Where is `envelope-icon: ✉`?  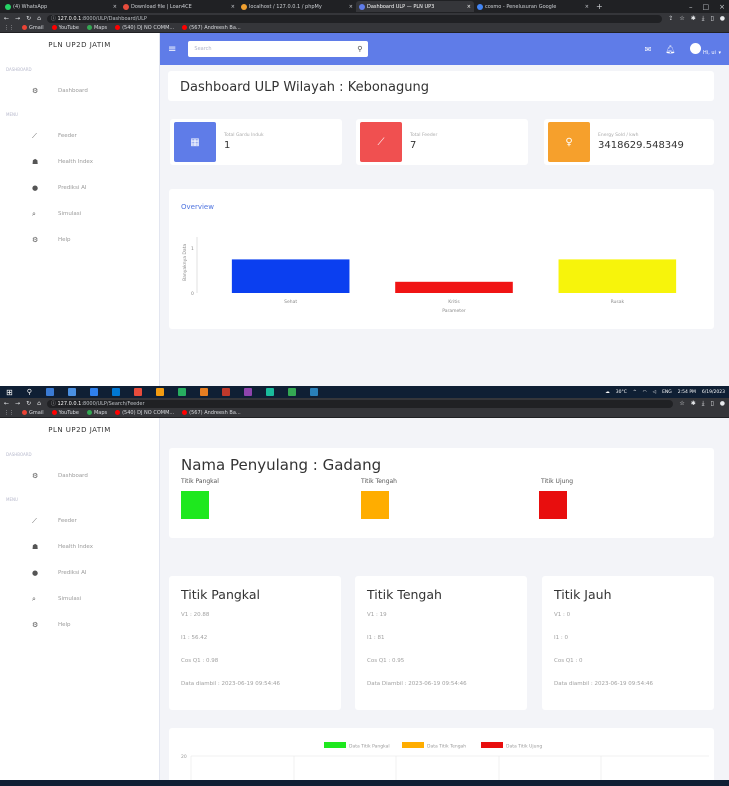
envelope-icon: ✉ is located at coordinates (648, 49).